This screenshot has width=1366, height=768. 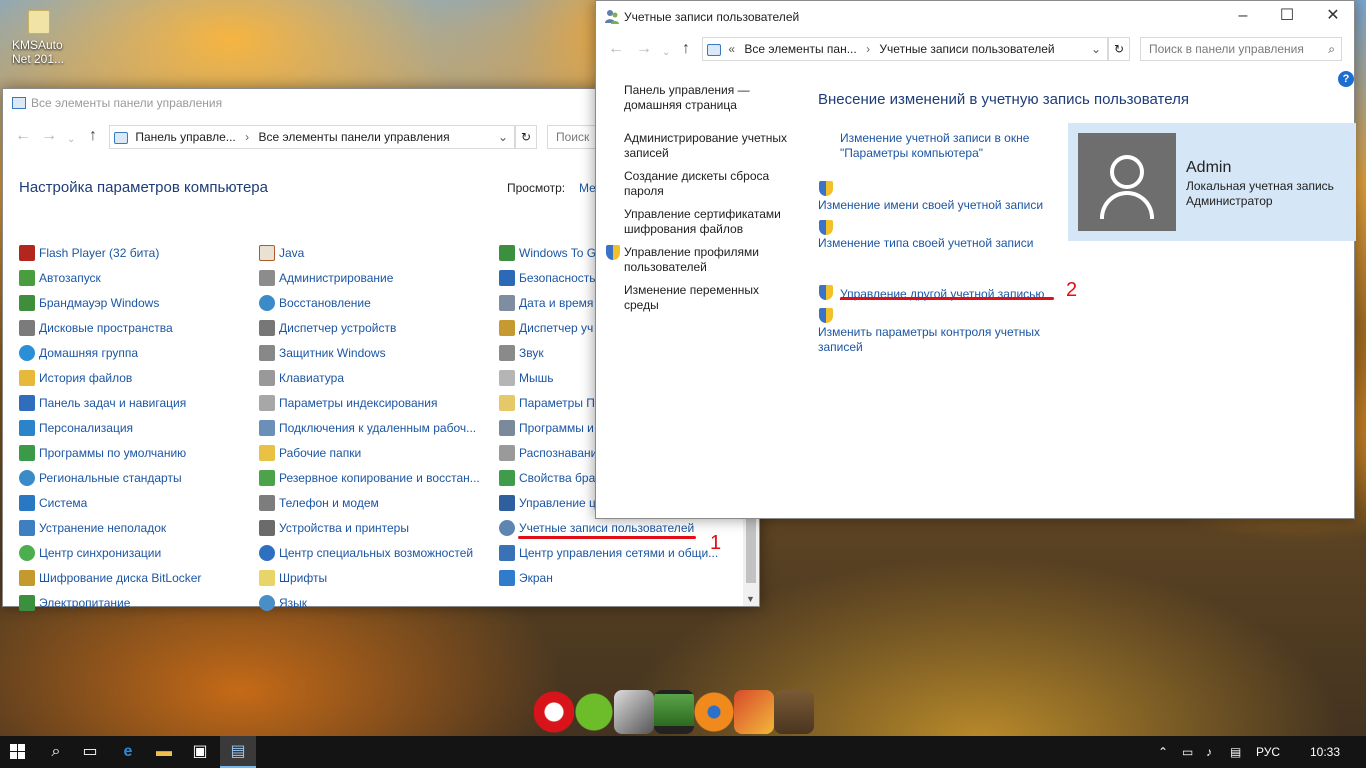 What do you see at coordinates (27, 353) in the screenshot?
I see `homegroup-icon` at bounding box center [27, 353].